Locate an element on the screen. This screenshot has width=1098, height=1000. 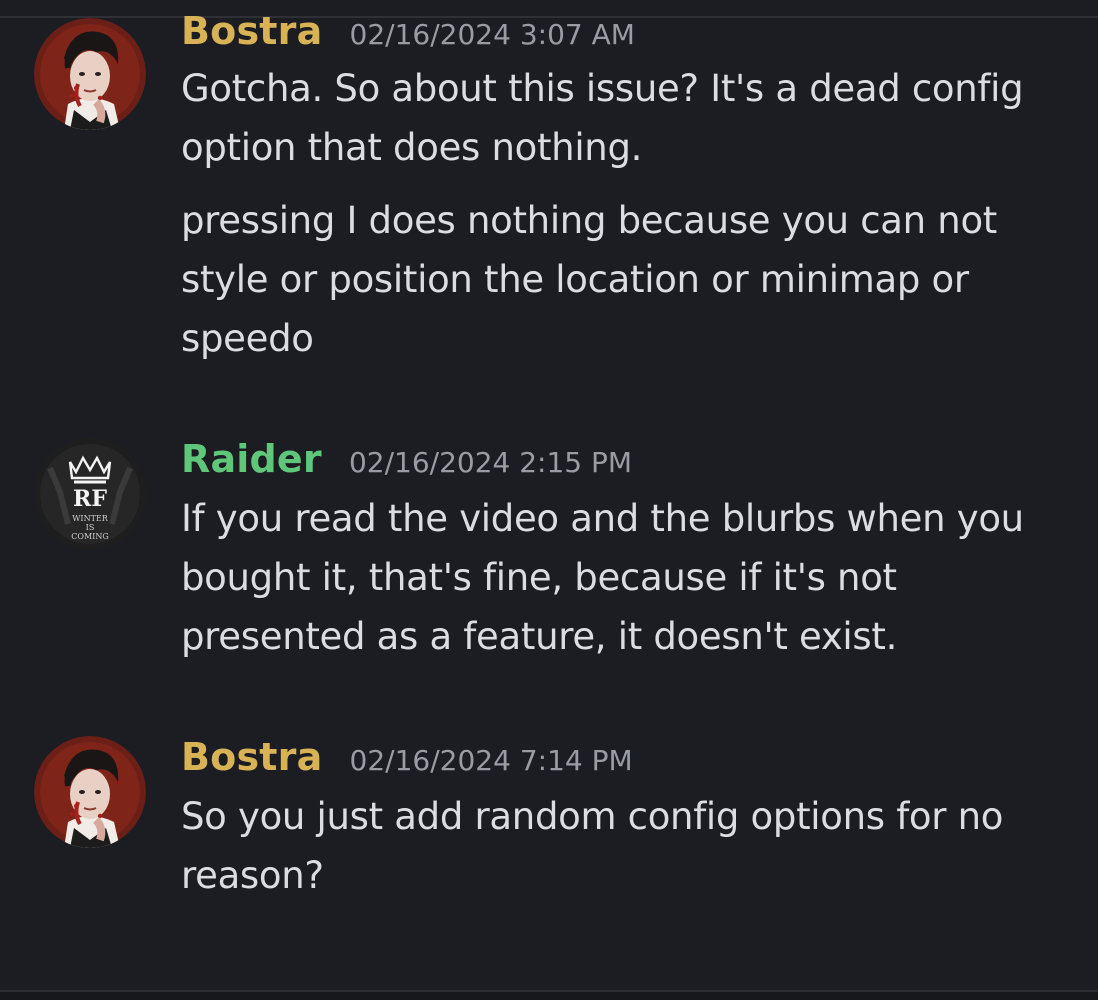
svg-text: RF is located at coordinates (90, 499).